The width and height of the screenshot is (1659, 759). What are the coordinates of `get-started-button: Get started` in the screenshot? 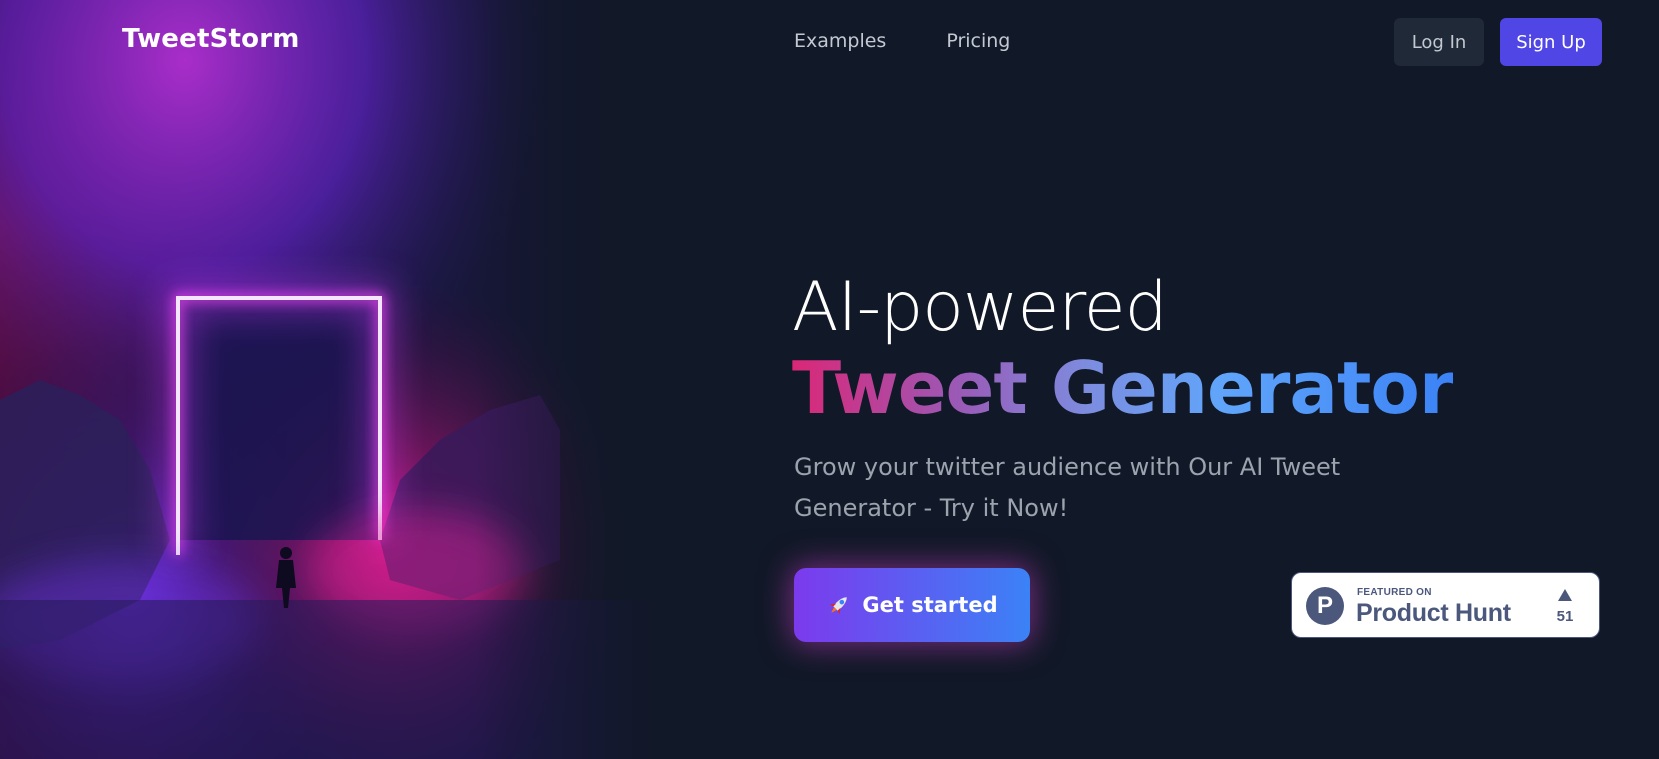 It's located at (912, 605).